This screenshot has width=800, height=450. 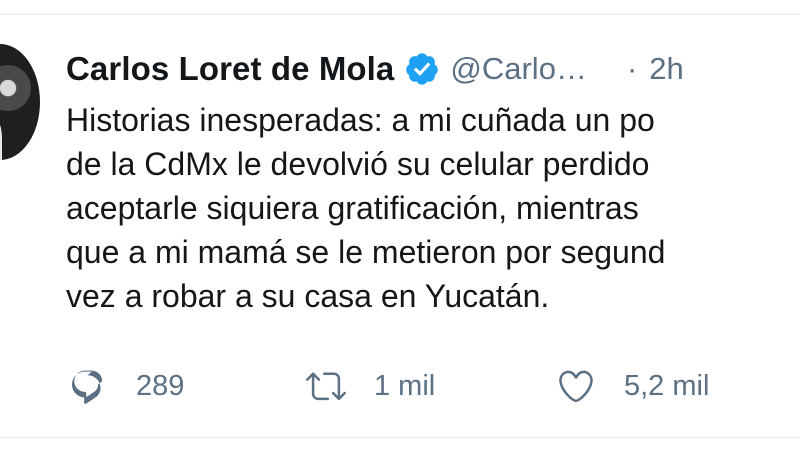 I want to click on tweet-header: Carlos Loret de Mola @Carlo… · 2h, so click(x=375, y=69).